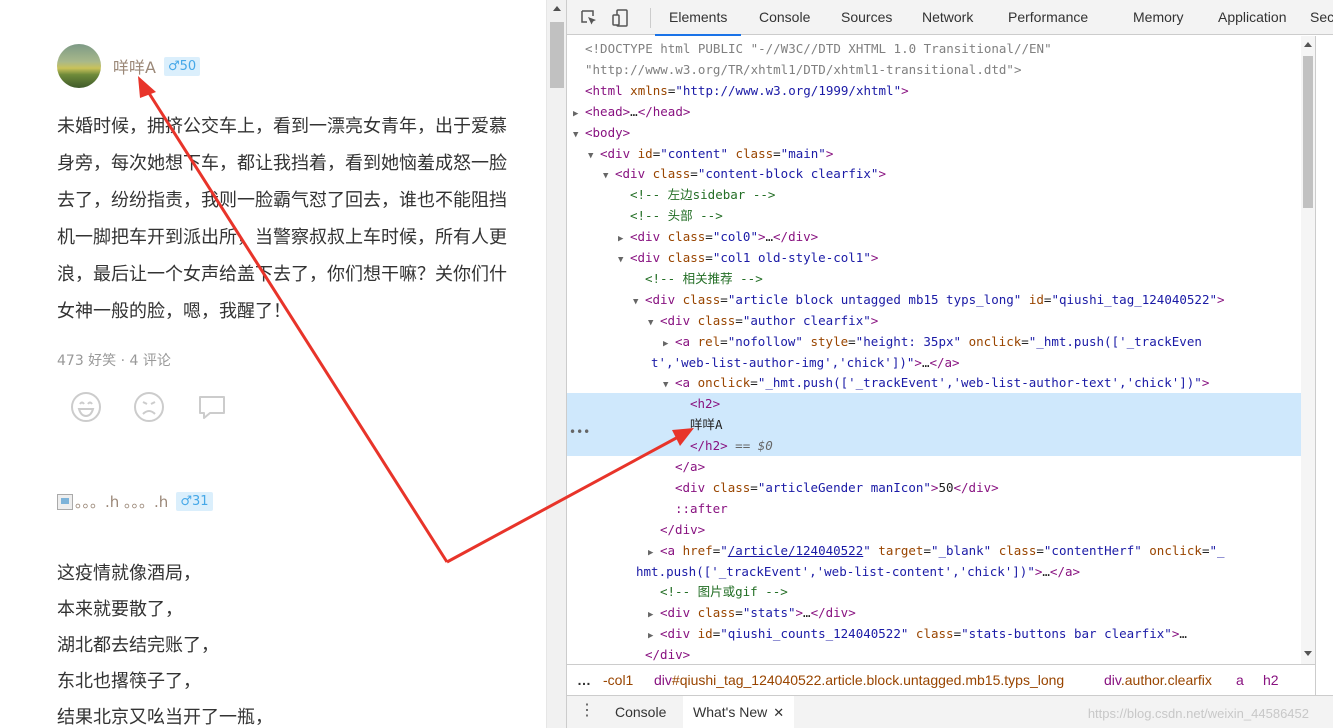 Image resolution: width=1333 pixels, height=728 pixels. I want to click on post-line: 东北也撂筷子了，, so click(129, 681).